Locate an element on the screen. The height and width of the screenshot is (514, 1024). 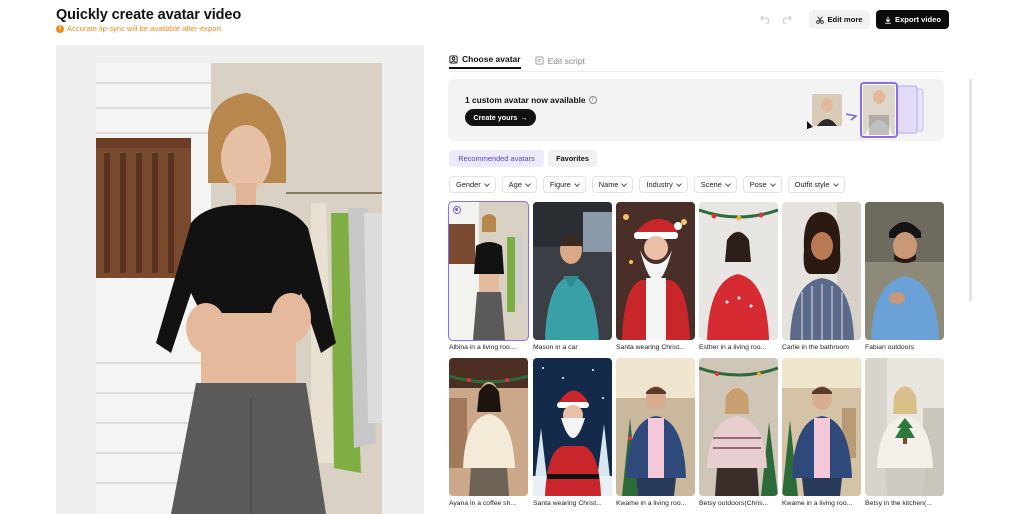
filter-gender: Gender is located at coordinates (472, 184).